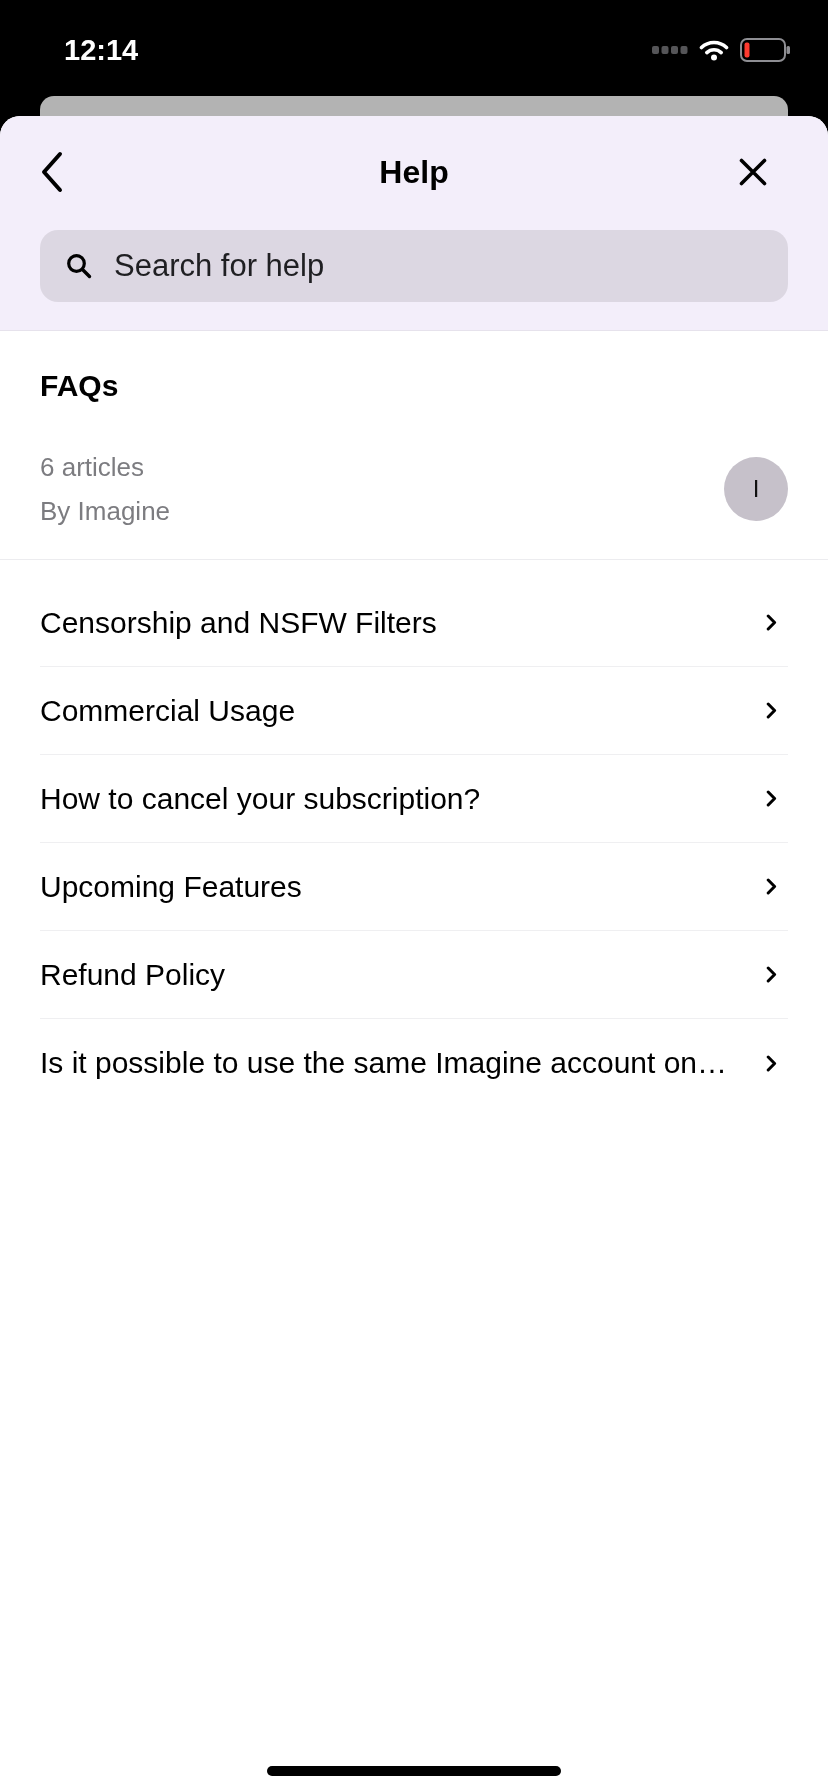  What do you see at coordinates (414, 266) in the screenshot?
I see `search-field: Search for help` at bounding box center [414, 266].